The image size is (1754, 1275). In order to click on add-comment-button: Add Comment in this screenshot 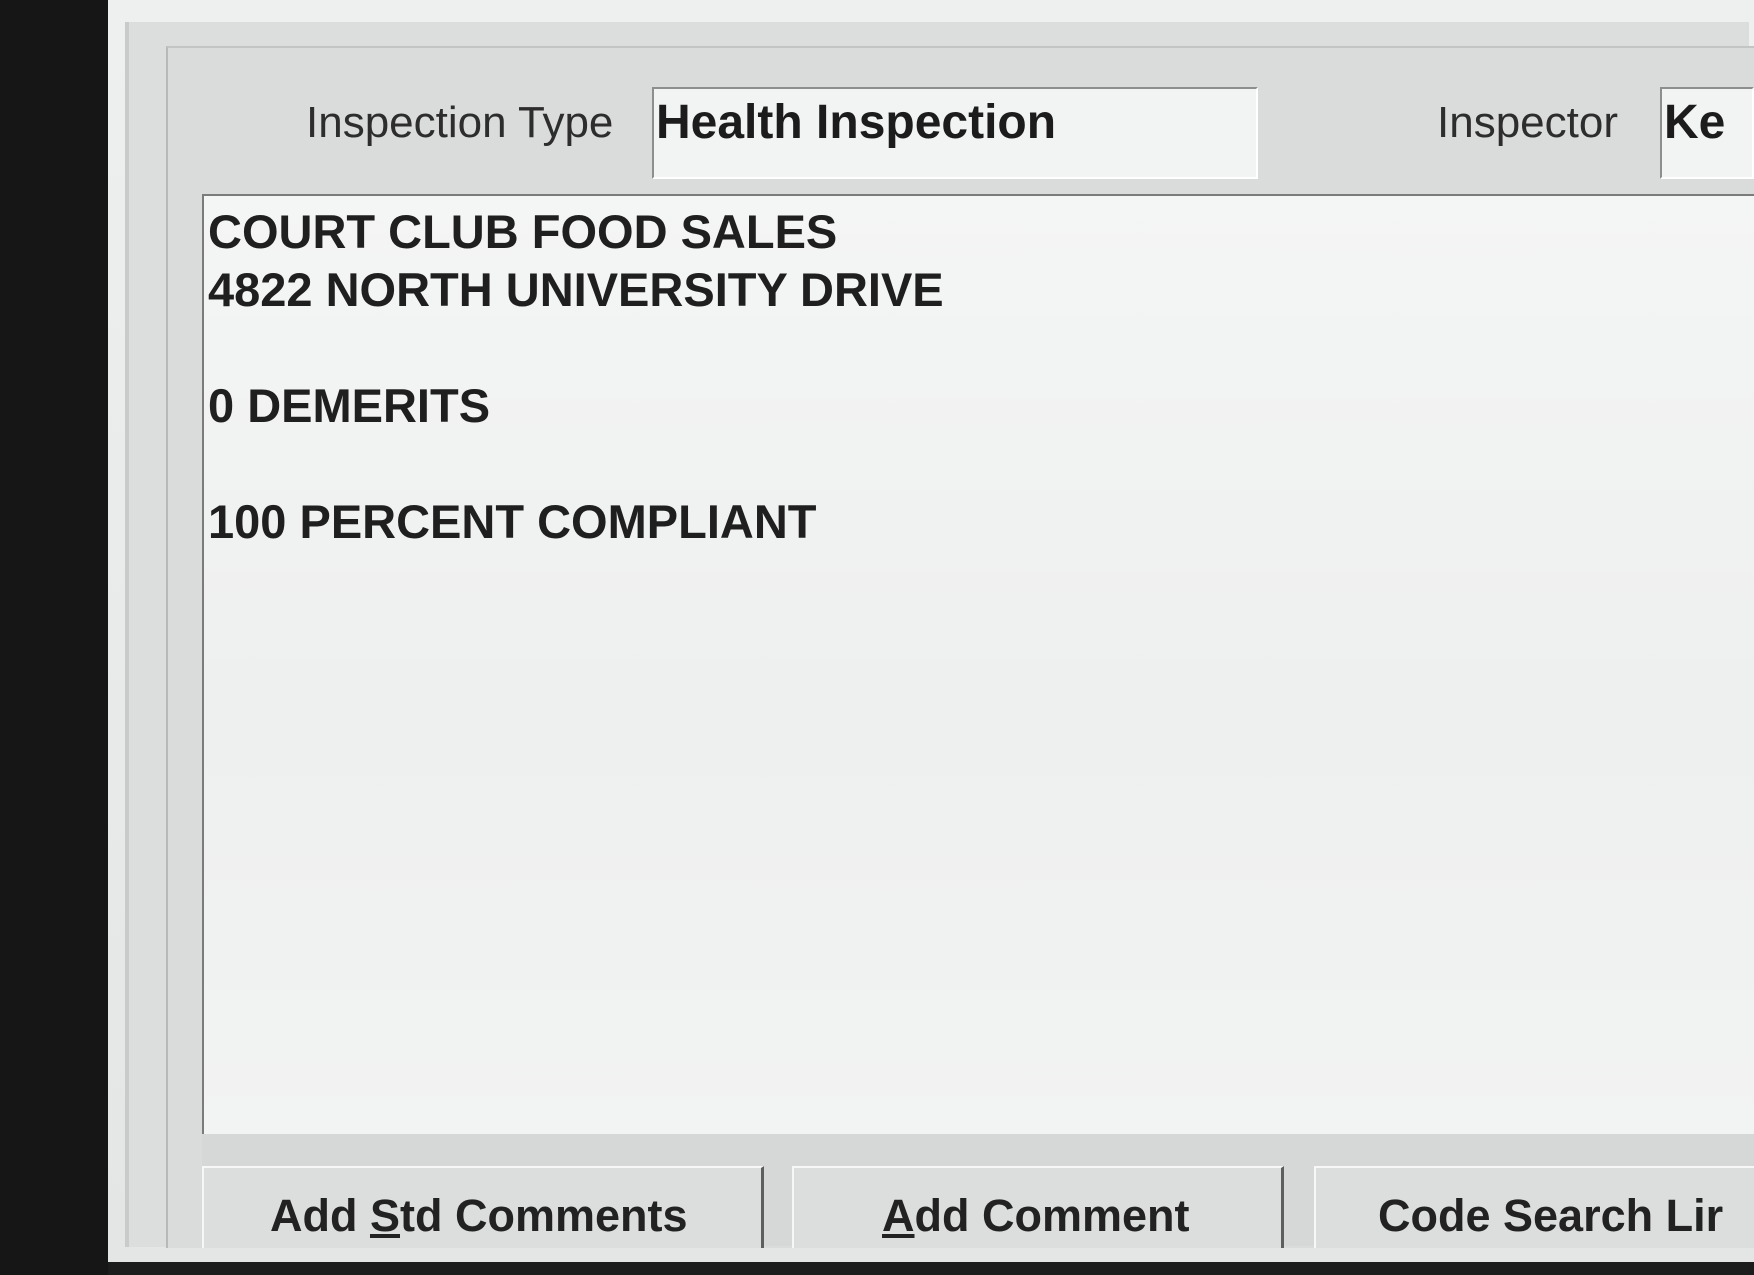, I will do `click(1038, 1207)`.